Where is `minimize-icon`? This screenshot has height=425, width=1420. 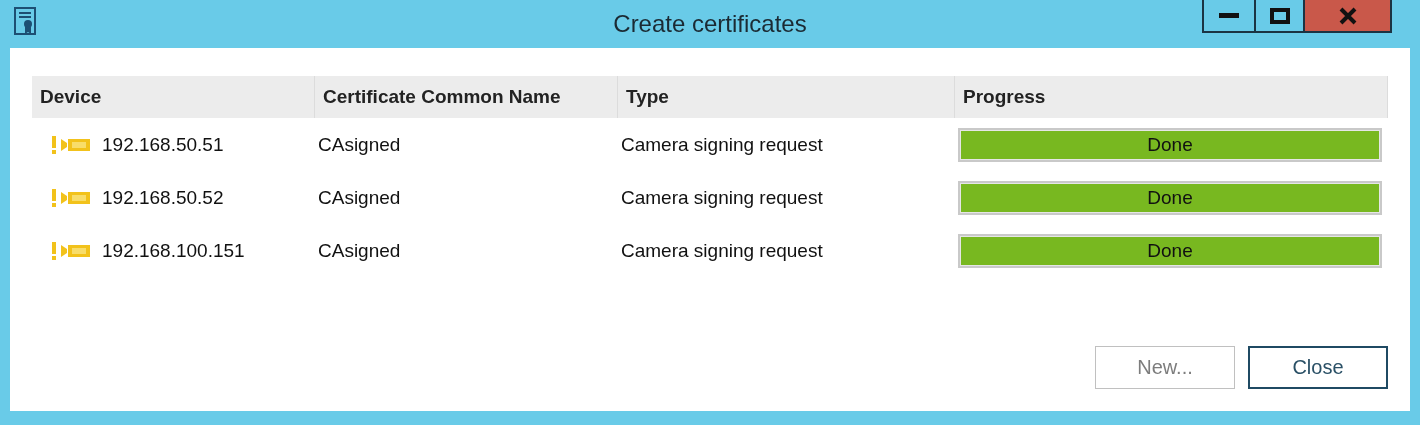 minimize-icon is located at coordinates (1229, 15).